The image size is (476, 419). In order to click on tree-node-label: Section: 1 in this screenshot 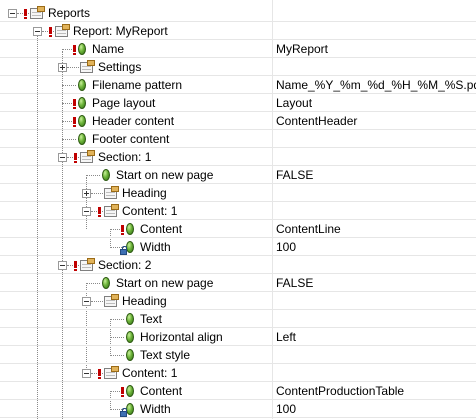, I will do `click(125, 157)`.